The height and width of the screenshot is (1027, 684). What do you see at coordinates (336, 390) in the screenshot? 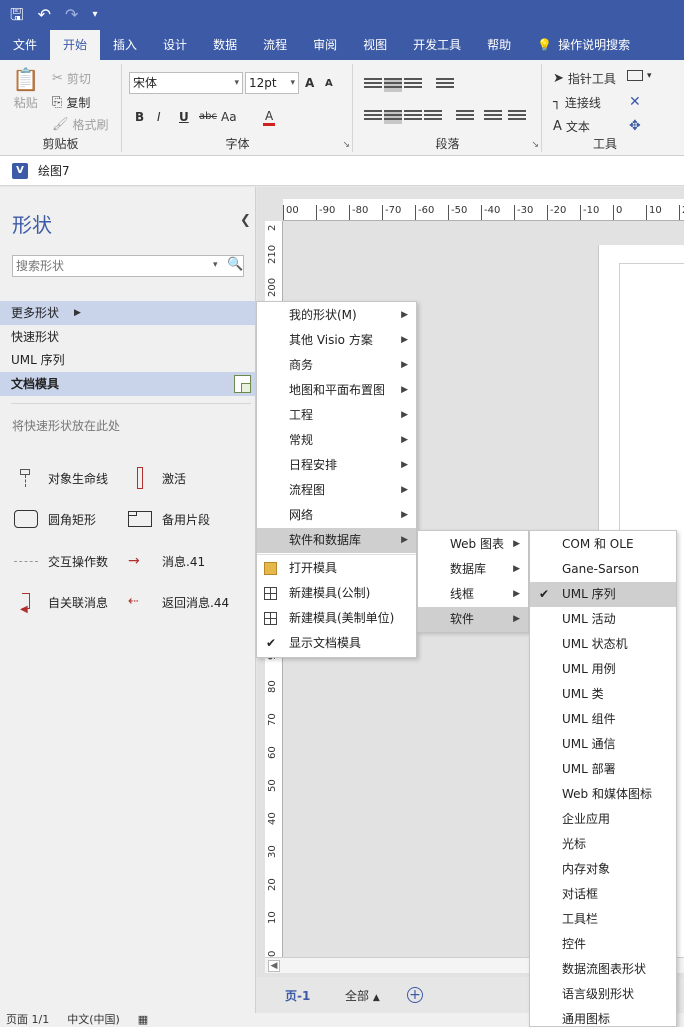
I see `menu-item: 地图和平面布置图 ▶` at bounding box center [336, 390].